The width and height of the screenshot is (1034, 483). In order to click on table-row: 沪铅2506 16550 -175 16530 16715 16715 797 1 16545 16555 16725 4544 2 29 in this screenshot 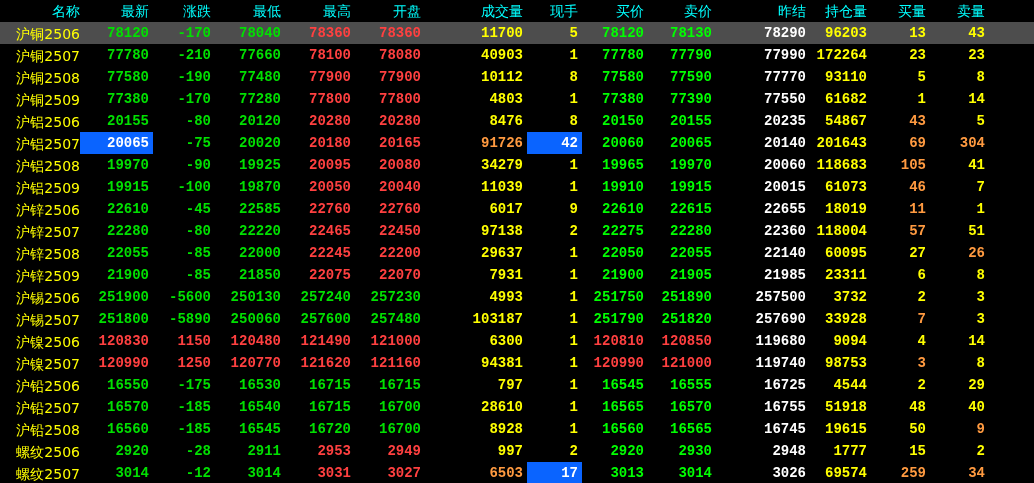, I will do `click(517, 385)`.